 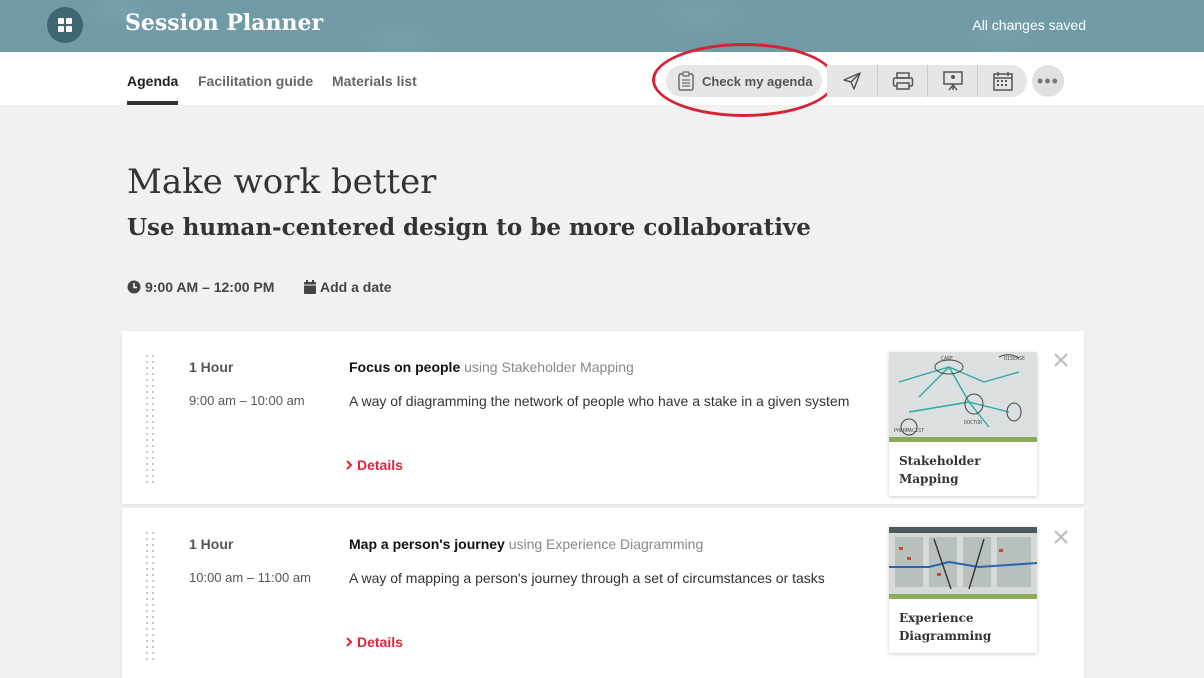 I want to click on method-card-label: Experience Diagramming, so click(x=945, y=627).